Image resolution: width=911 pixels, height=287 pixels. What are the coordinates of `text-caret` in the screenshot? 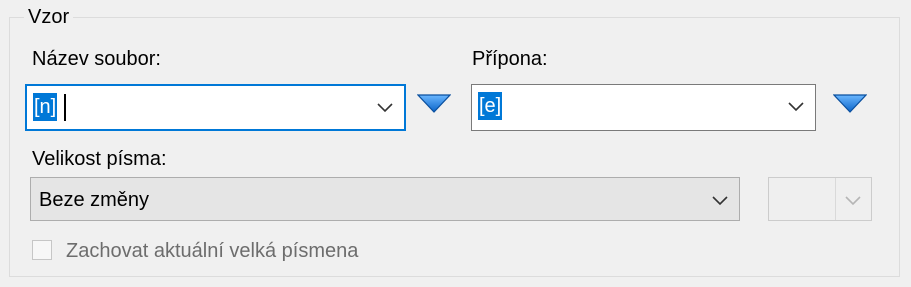 It's located at (65, 107).